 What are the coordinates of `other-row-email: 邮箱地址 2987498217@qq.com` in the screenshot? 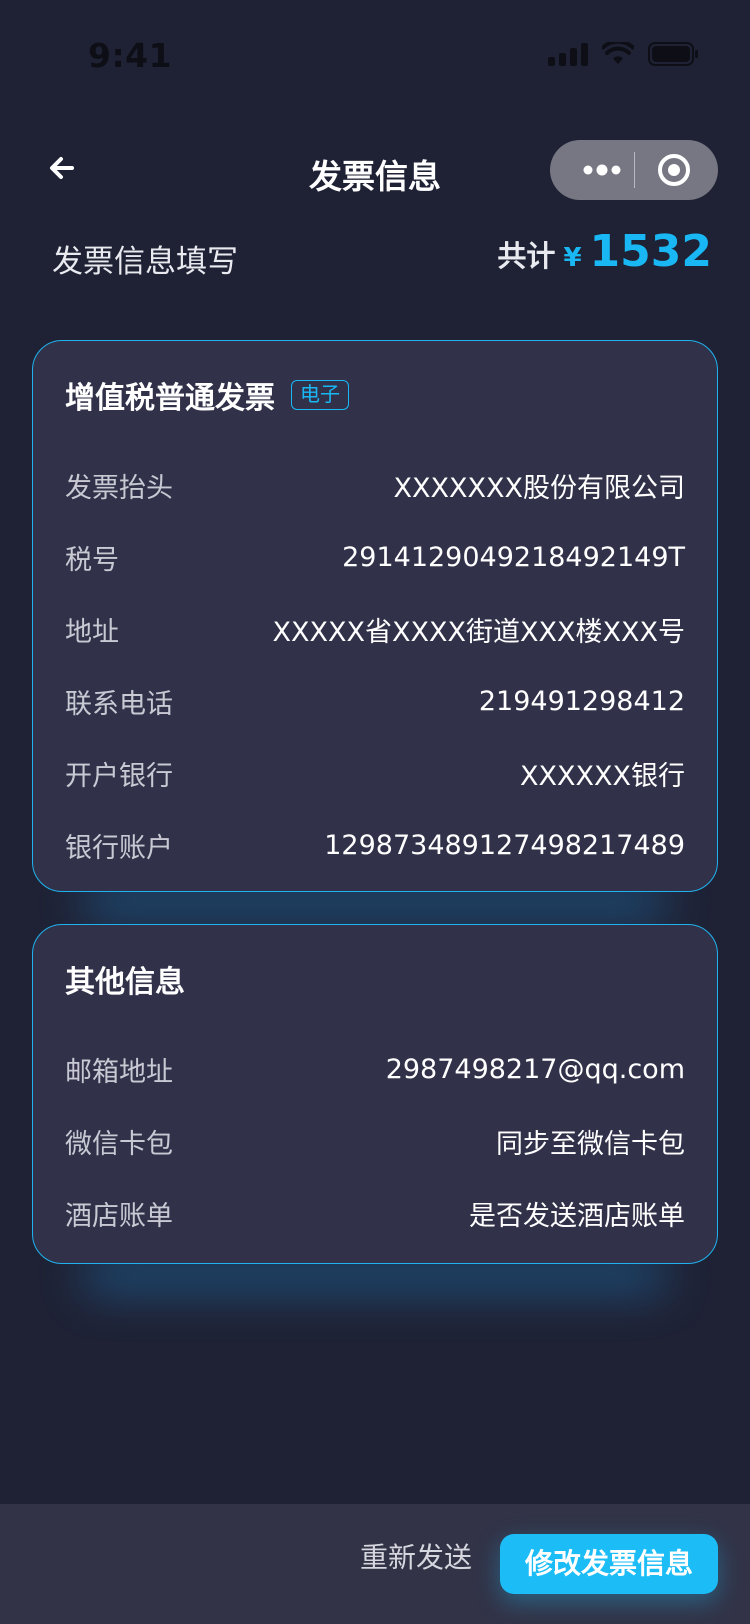 It's located at (375, 1069).